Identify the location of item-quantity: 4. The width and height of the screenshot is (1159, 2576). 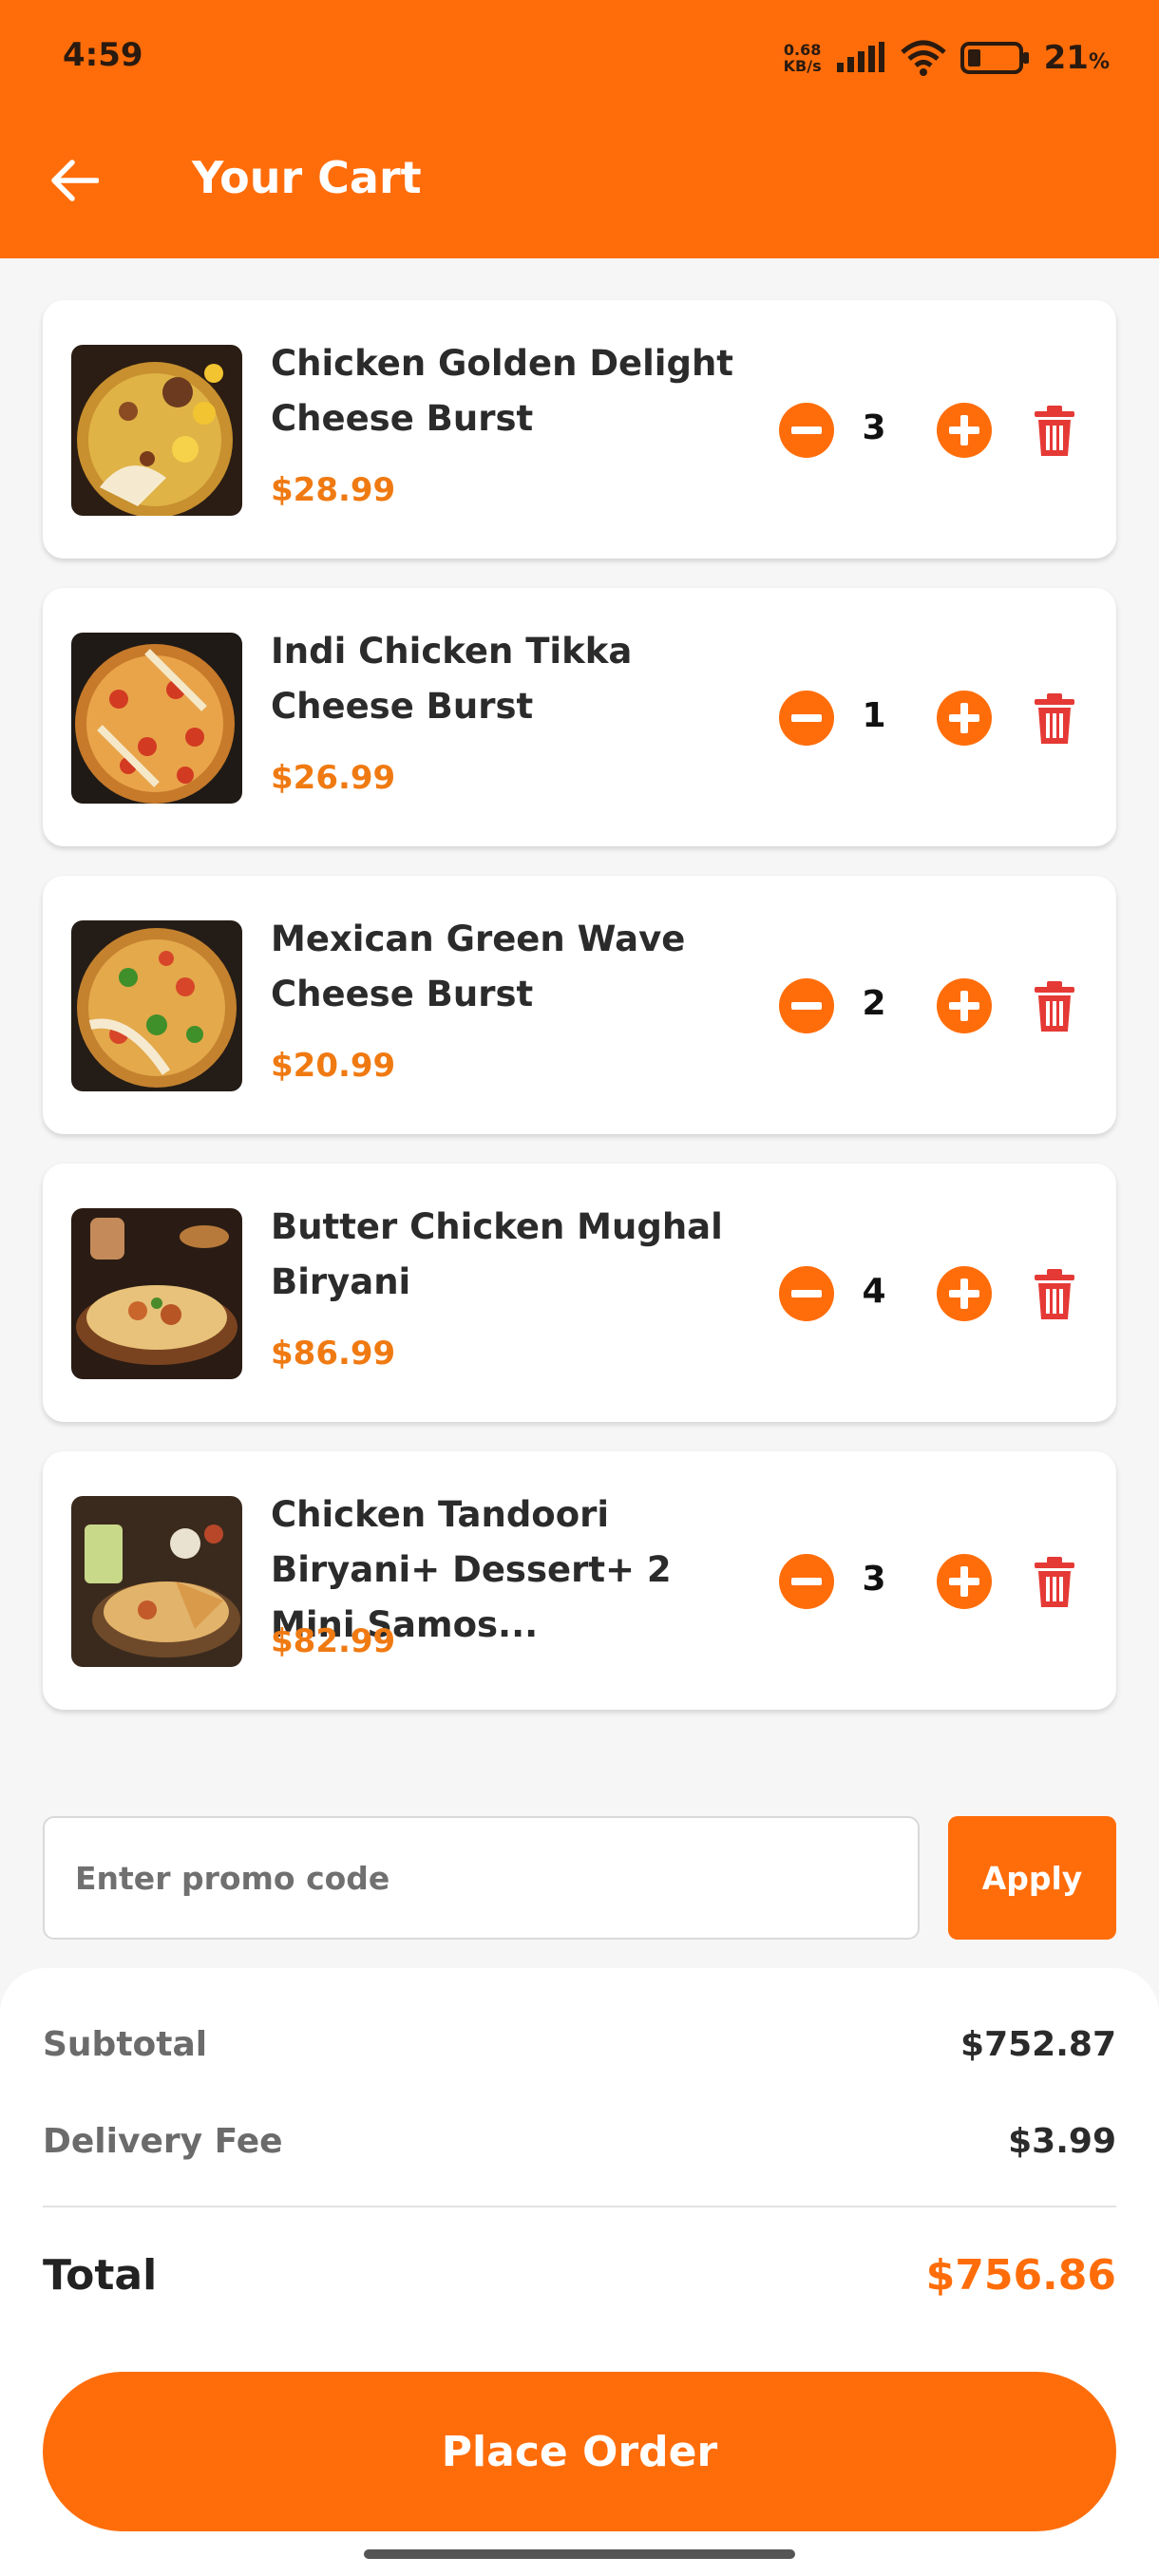
(874, 1291).